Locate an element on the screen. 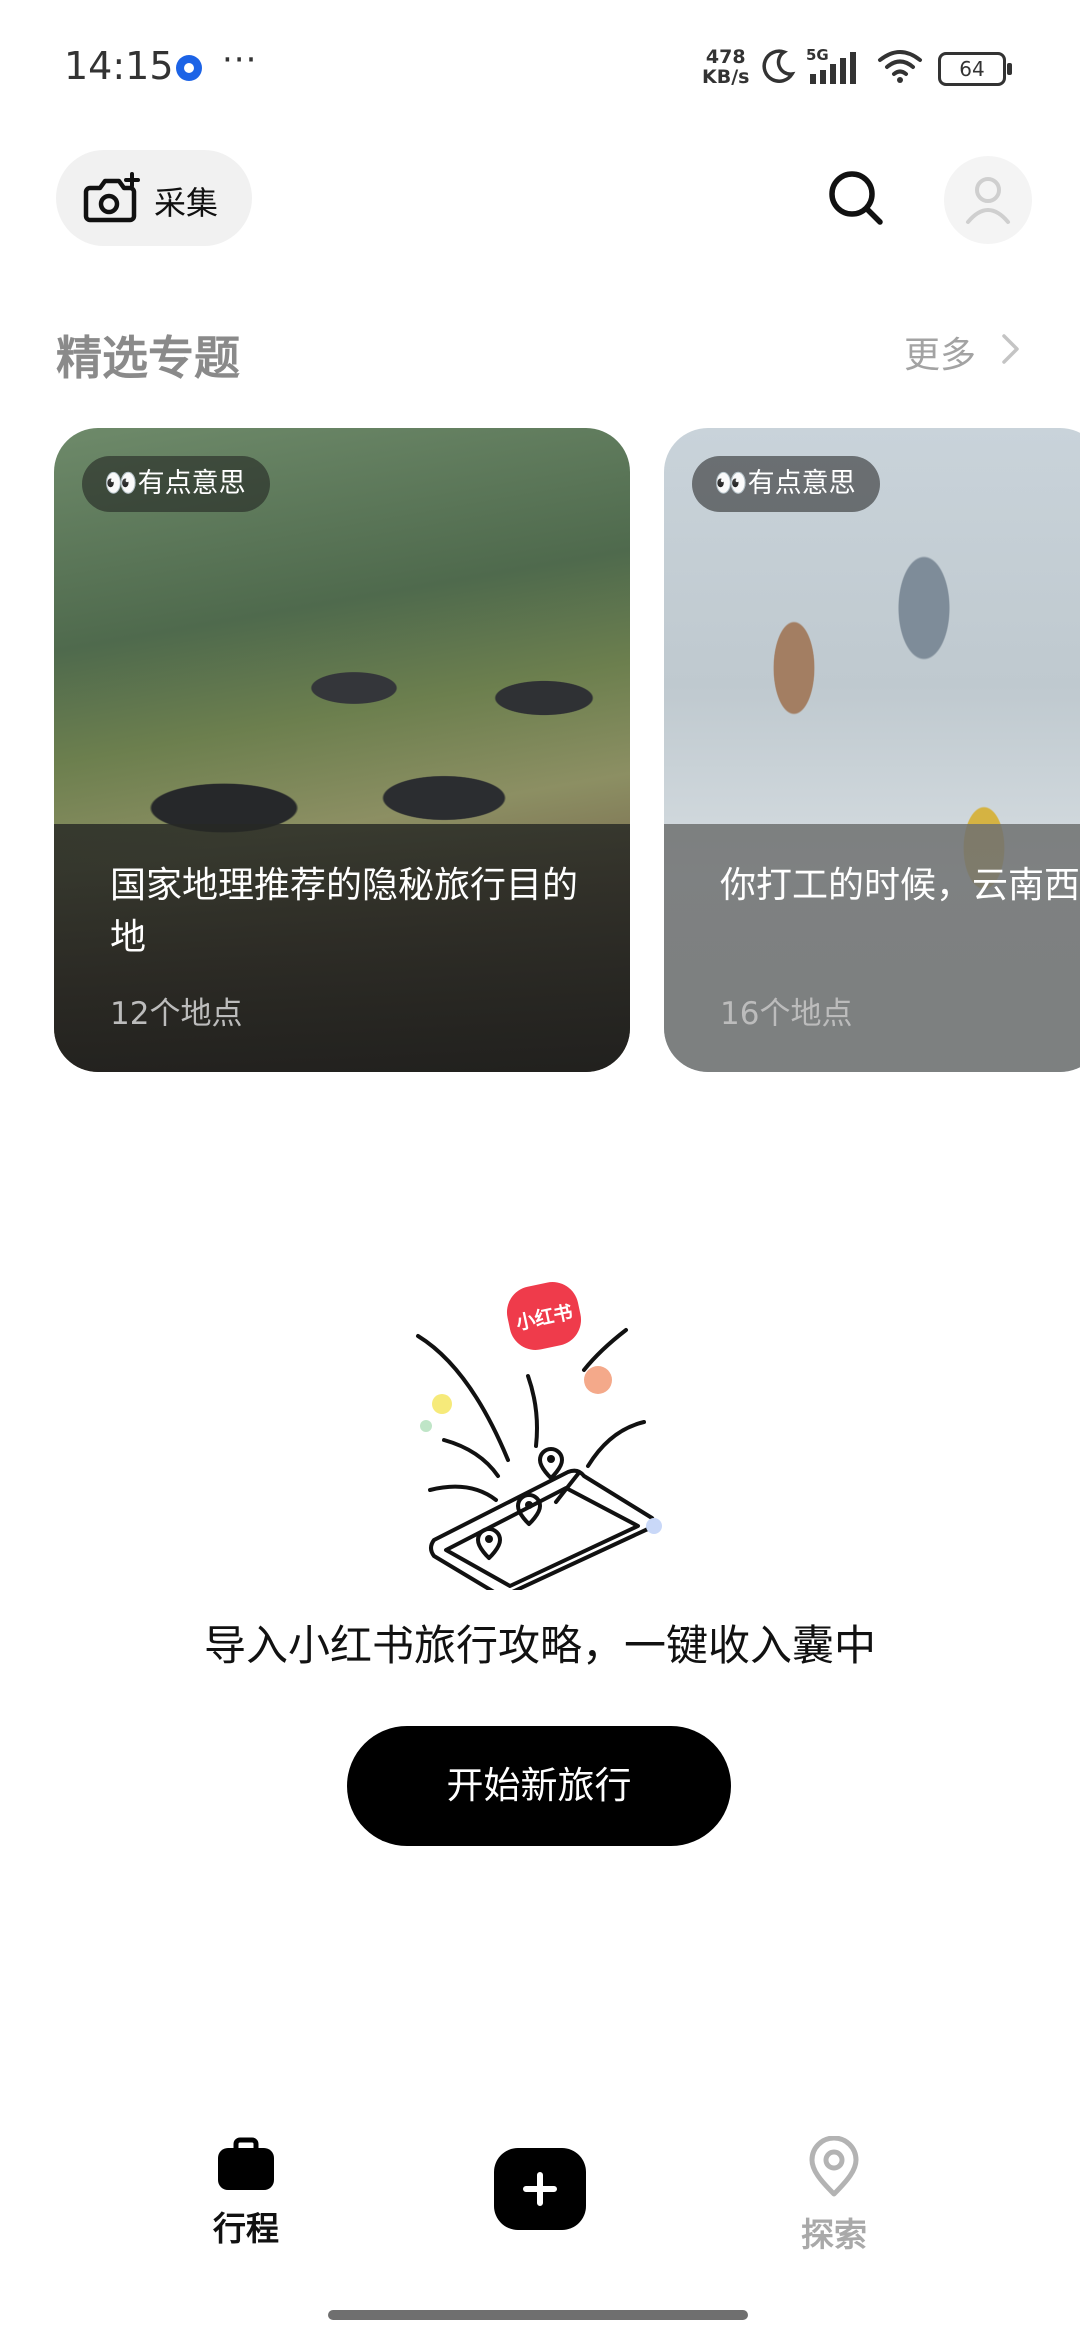  nav-tab-explore: 探索 is located at coordinates (834, 2195).